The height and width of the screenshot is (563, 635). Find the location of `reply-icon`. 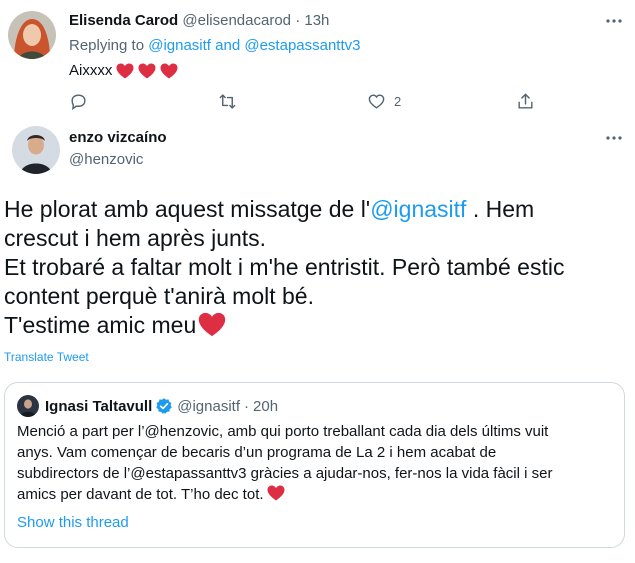

reply-icon is located at coordinates (78, 102).